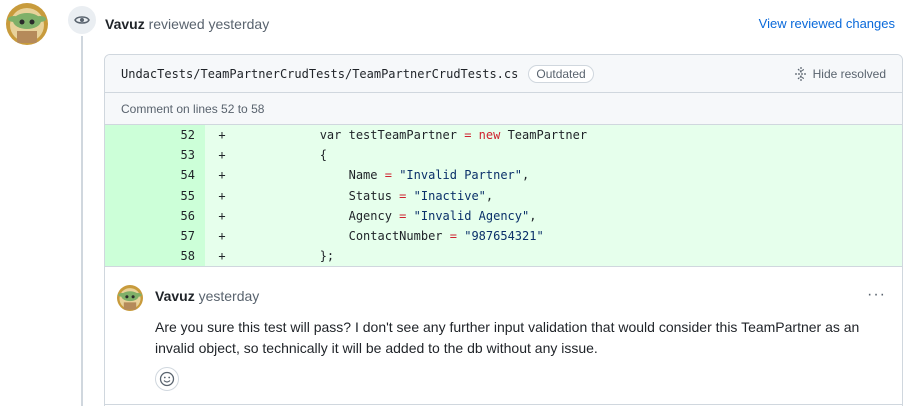 This screenshot has width=911, height=406. I want to click on avatar, so click(27, 24).